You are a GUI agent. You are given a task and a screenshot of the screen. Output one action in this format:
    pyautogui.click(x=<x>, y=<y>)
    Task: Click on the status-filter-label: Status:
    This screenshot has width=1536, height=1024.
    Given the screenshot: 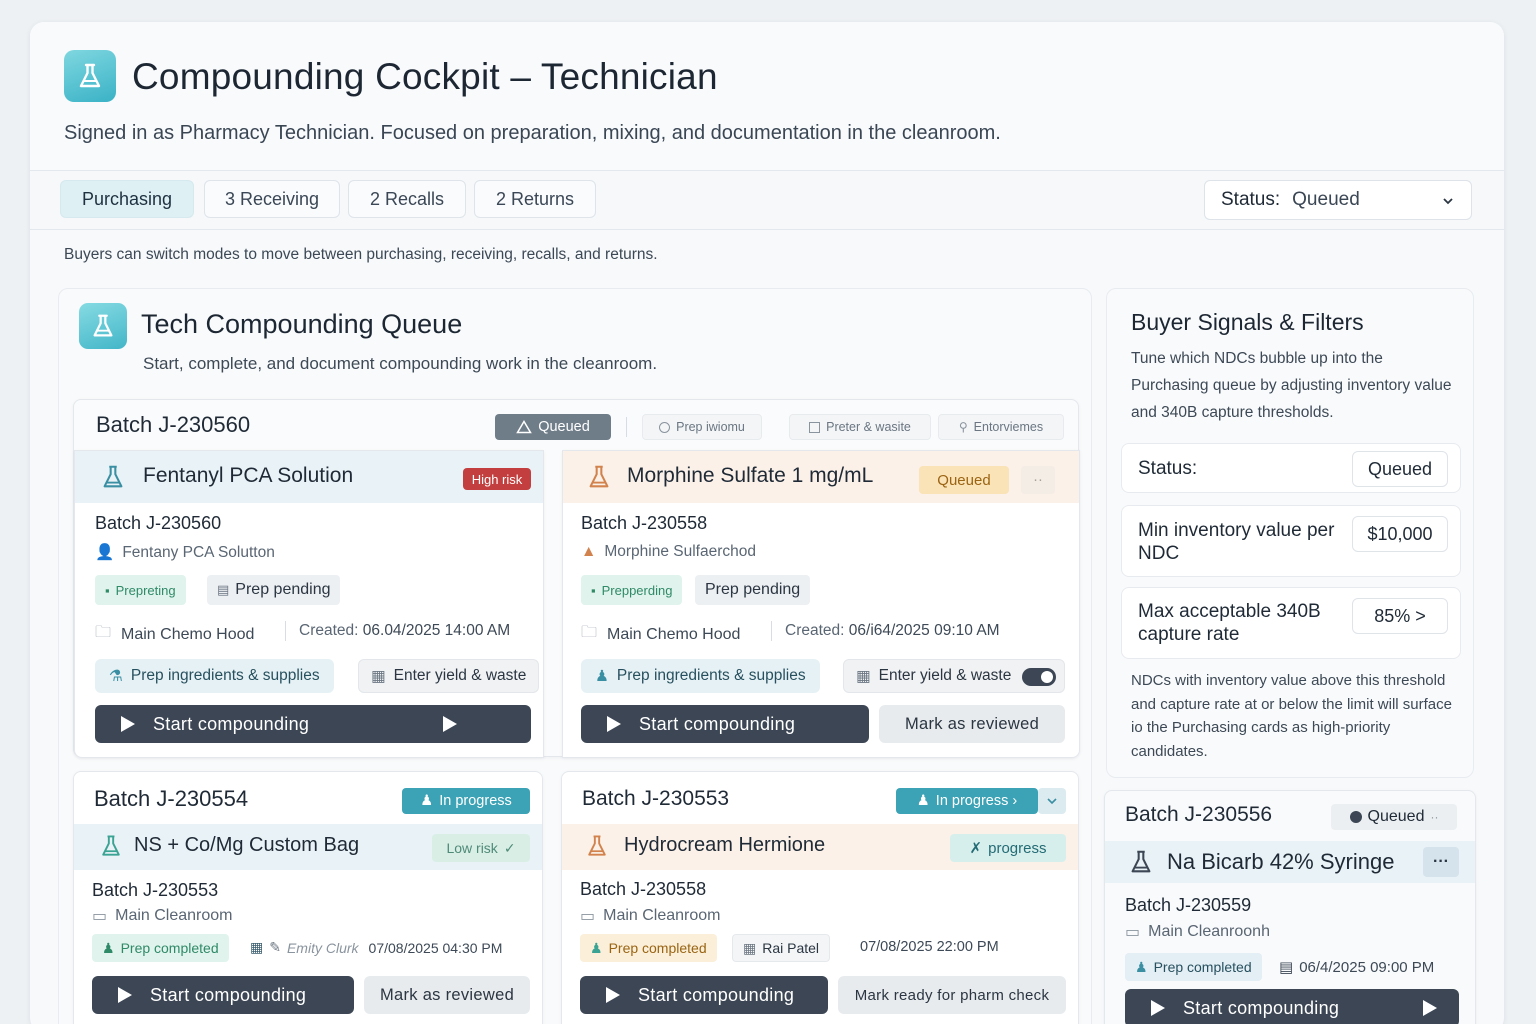 What is the action you would take?
    pyautogui.click(x=1168, y=468)
    